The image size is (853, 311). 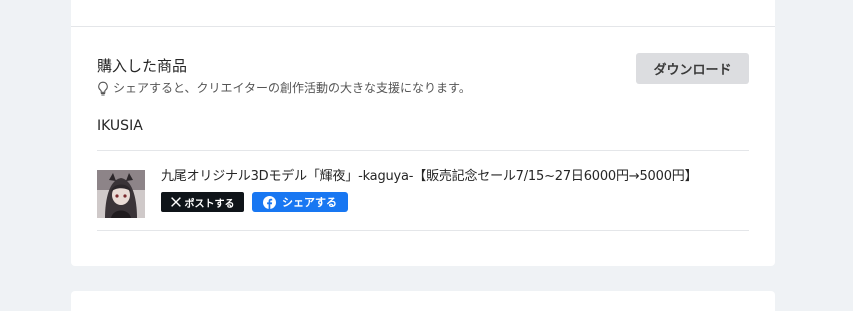 What do you see at coordinates (423, 13) in the screenshot?
I see `previous-card` at bounding box center [423, 13].